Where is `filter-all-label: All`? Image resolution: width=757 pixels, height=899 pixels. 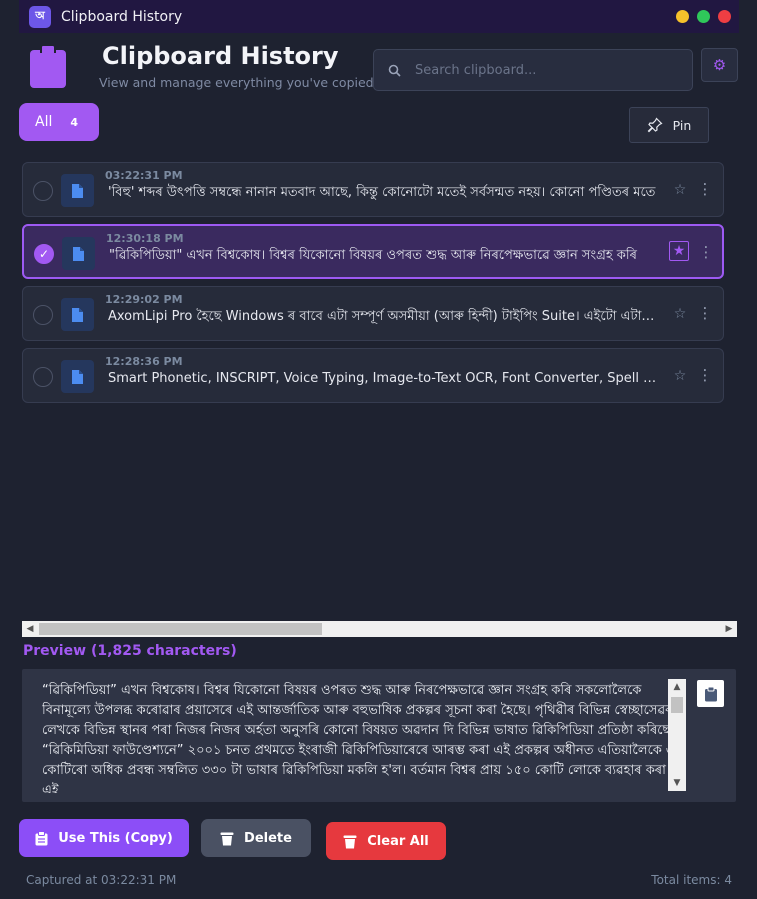 filter-all-label: All is located at coordinates (44, 122).